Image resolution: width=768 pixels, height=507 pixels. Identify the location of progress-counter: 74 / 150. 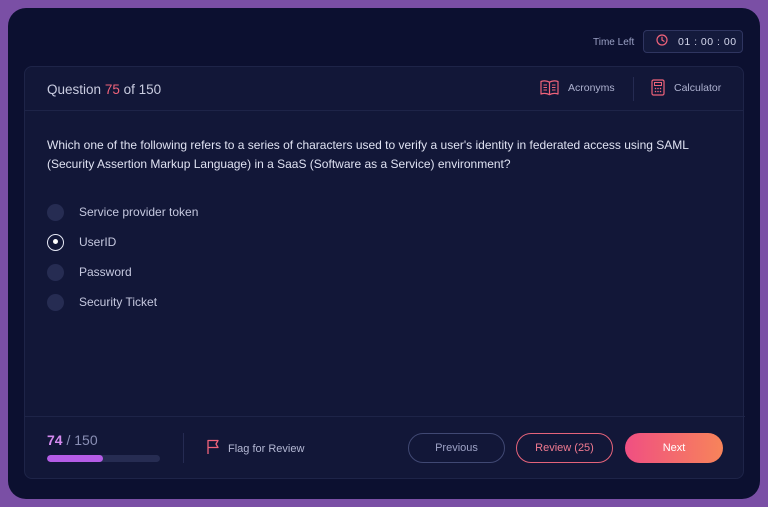
(72, 440).